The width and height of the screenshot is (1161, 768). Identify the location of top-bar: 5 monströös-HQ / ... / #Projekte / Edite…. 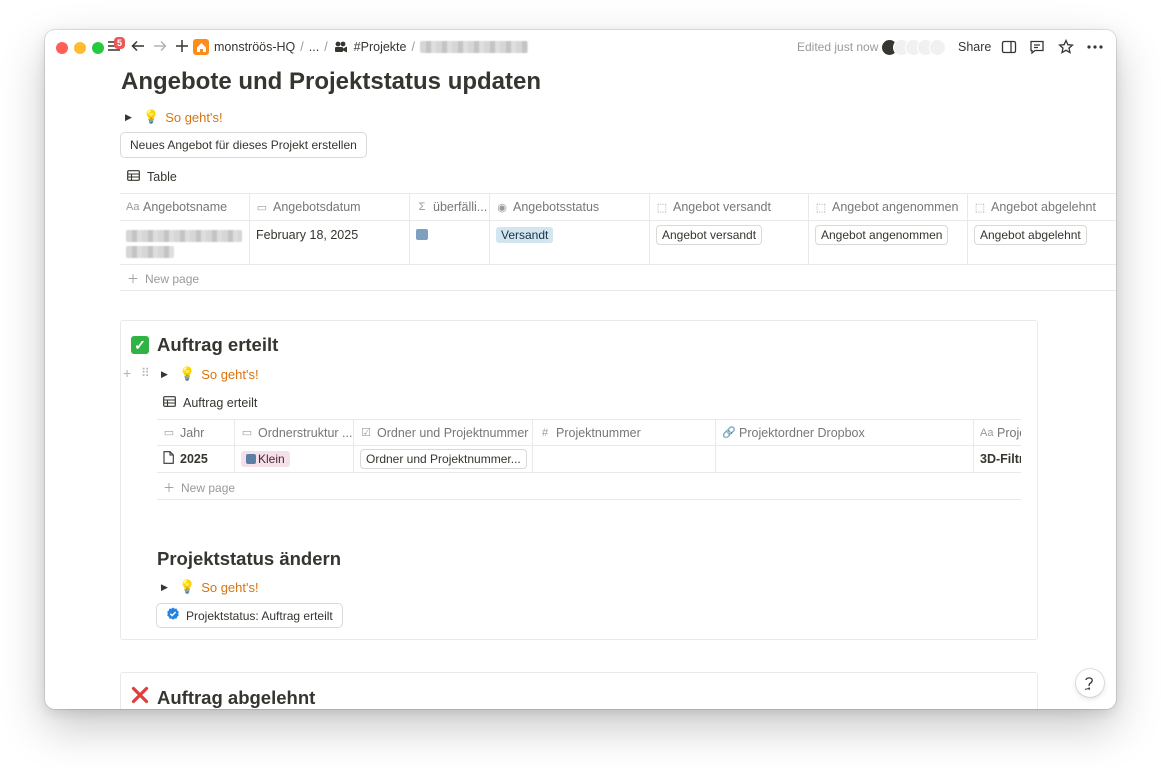
(580, 48).